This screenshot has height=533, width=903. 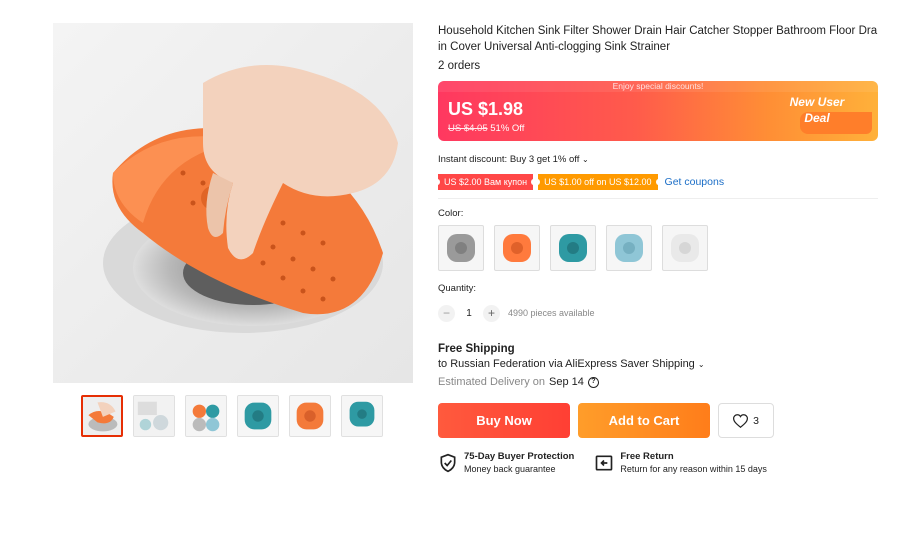 I want to click on original-price: US $4.05, so click(x=468, y=128).